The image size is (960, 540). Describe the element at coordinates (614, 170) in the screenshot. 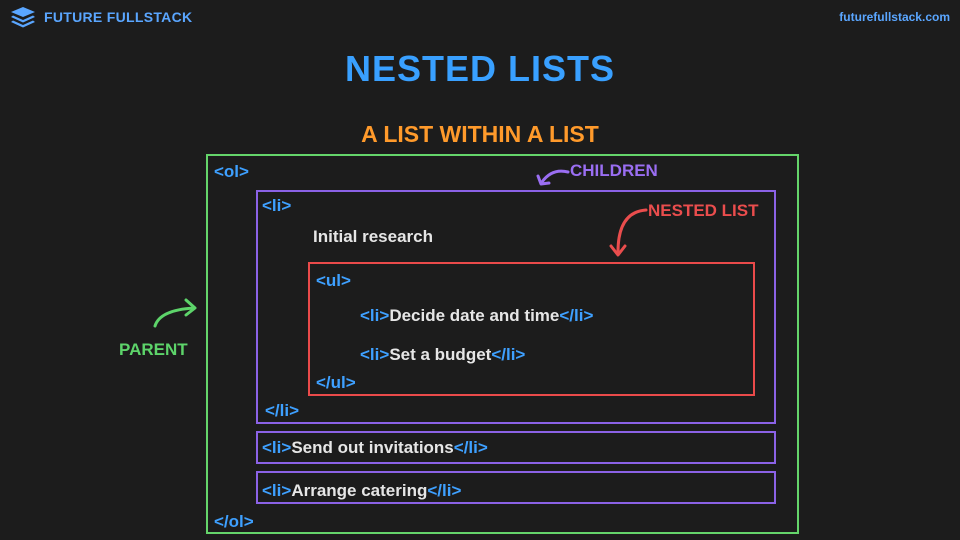

I see `children-label: CHILDREN` at that location.